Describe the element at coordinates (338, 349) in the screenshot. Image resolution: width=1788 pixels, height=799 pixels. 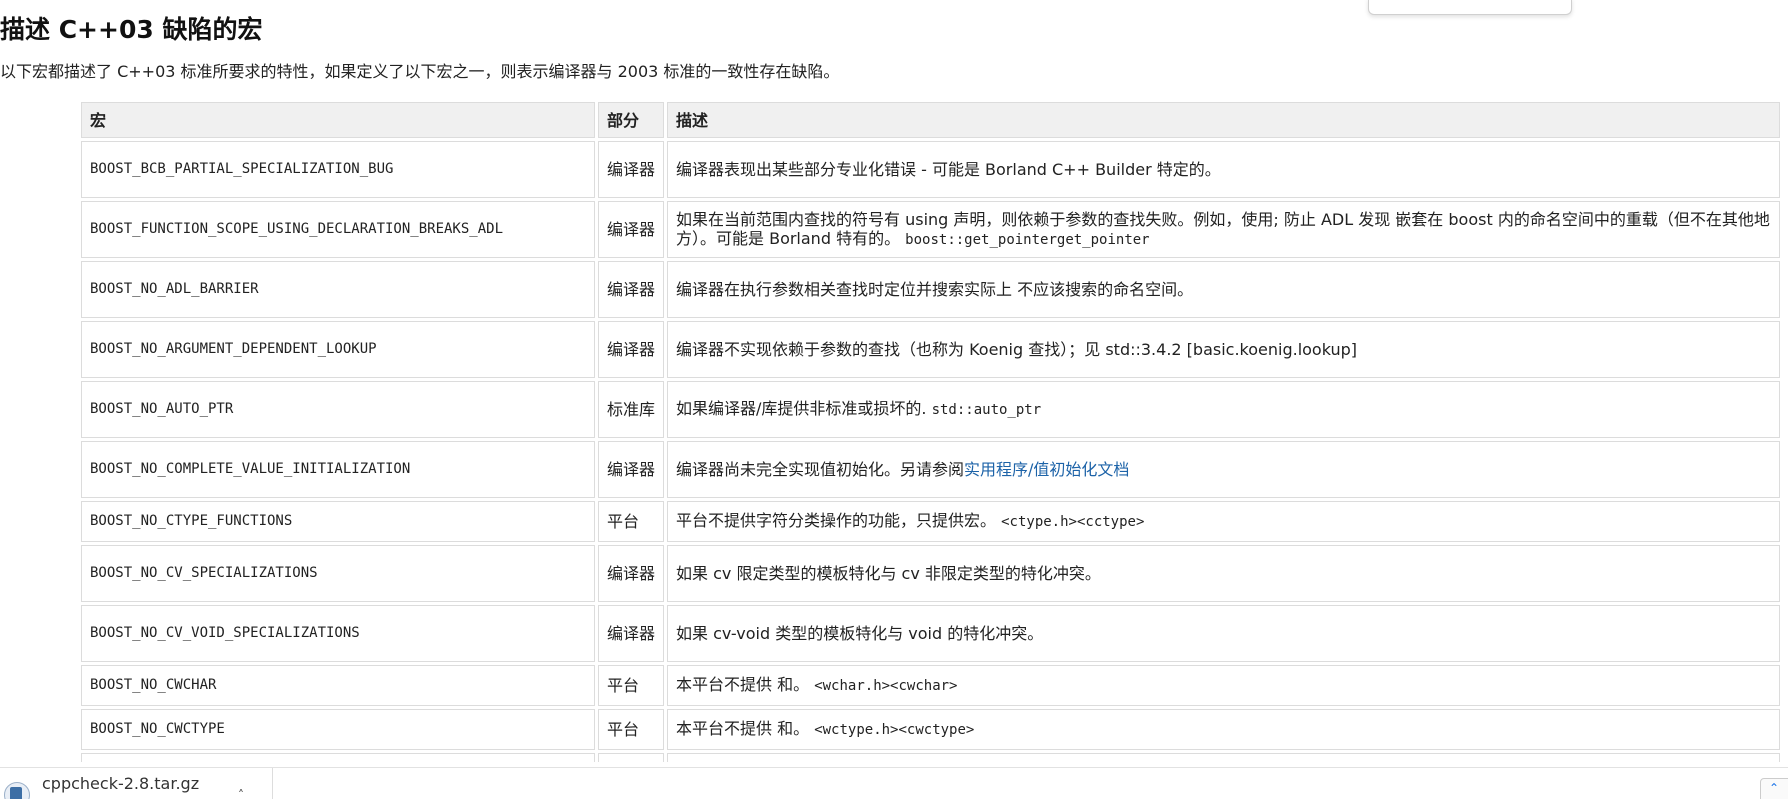
I see `macro-cell: BOOST_NO_ARGUMENT_DEPENDENT_LOOKUP` at that location.